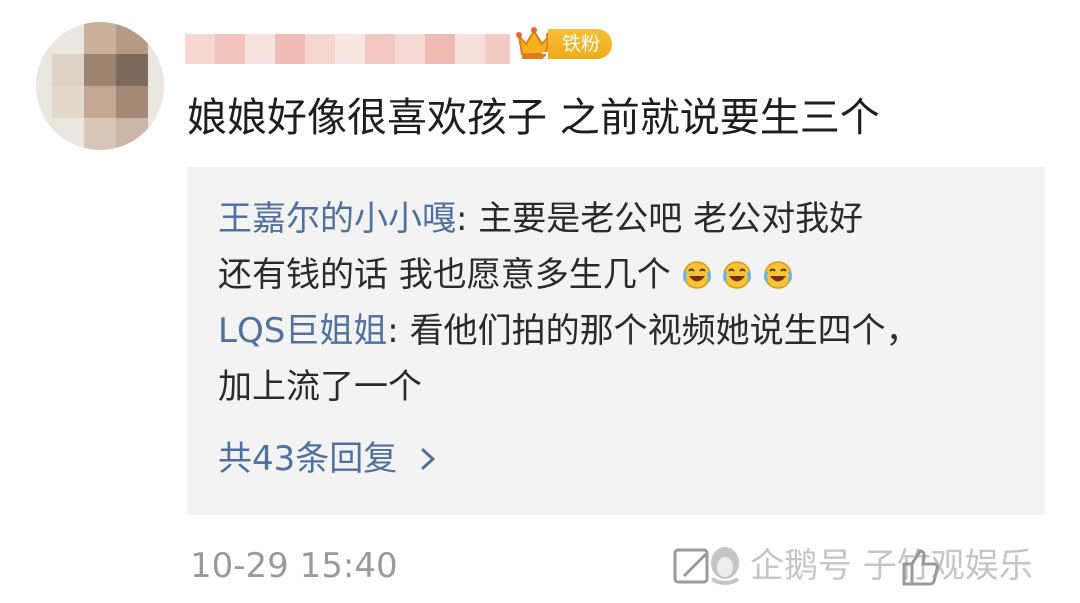 The width and height of the screenshot is (1080, 603). I want to click on reply-text-continued: 加上流了一个, so click(320, 387).